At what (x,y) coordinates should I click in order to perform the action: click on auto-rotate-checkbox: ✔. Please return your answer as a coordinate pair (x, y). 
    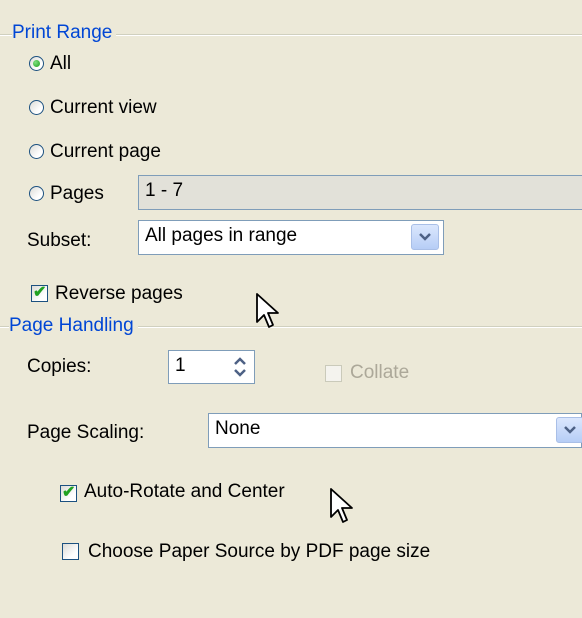
    Looking at the image, I should click on (68, 493).